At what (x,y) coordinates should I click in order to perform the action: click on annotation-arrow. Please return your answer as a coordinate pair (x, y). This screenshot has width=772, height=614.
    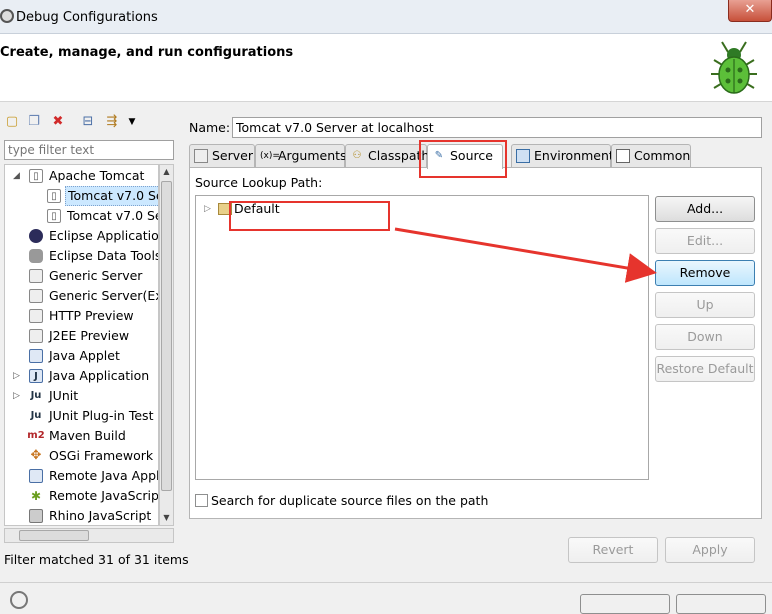
    Looking at the image, I should click on (525, 255).